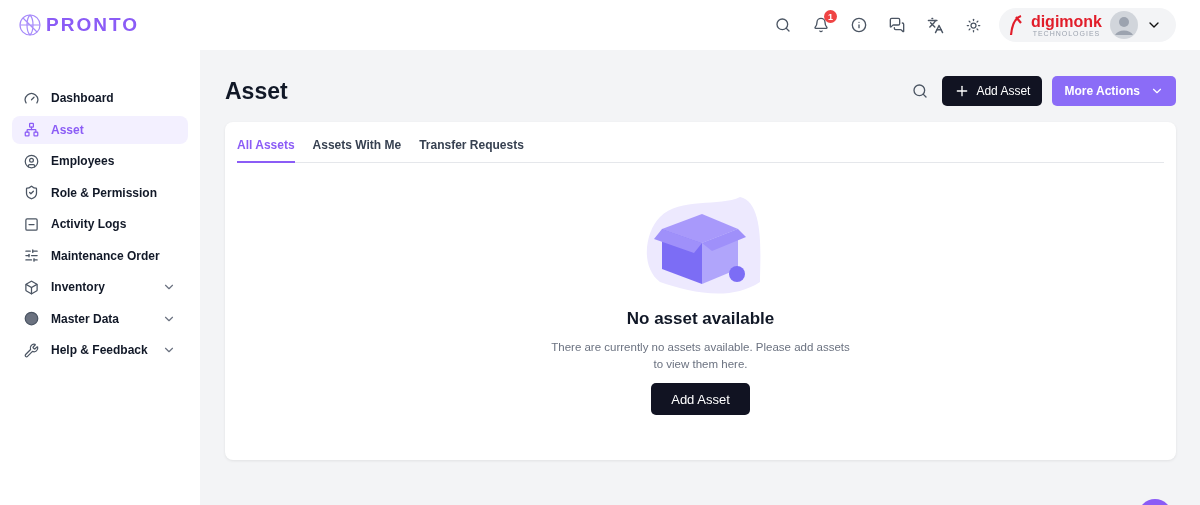  I want to click on sidebar-item: Maintenance Order, so click(100, 255).